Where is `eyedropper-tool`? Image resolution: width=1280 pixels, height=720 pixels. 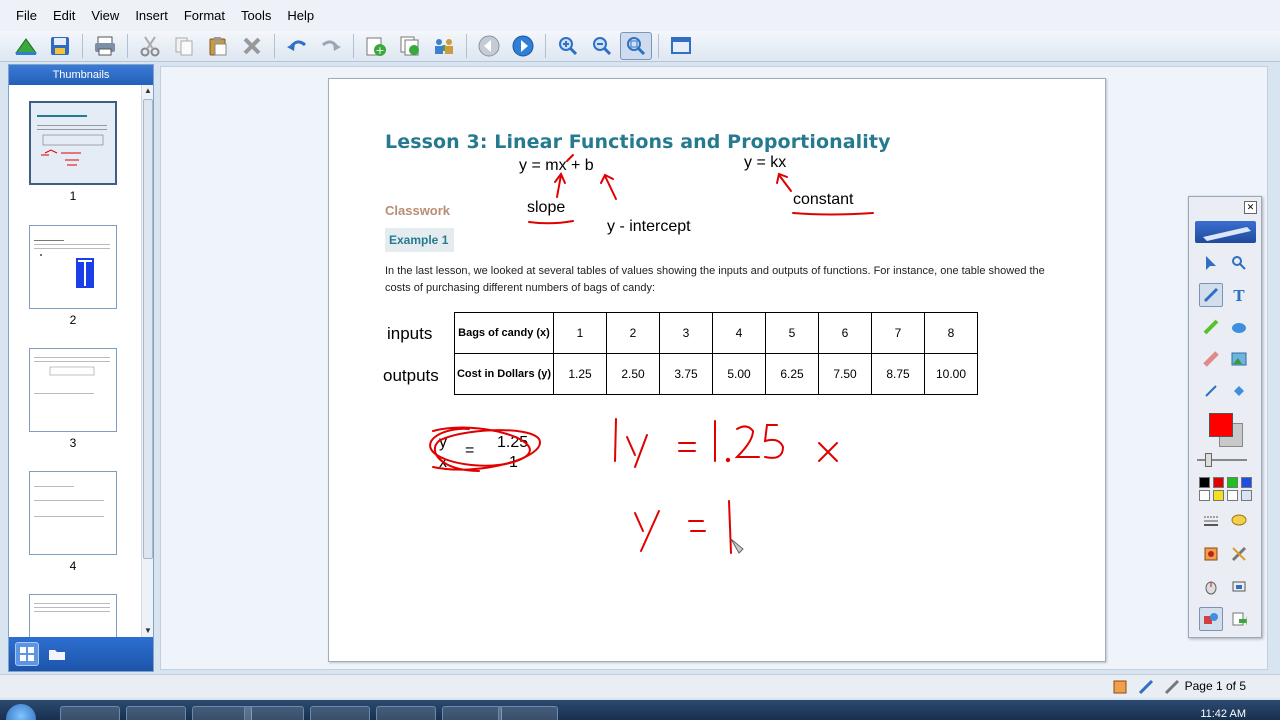
eyedropper-tool is located at coordinates (1211, 391).